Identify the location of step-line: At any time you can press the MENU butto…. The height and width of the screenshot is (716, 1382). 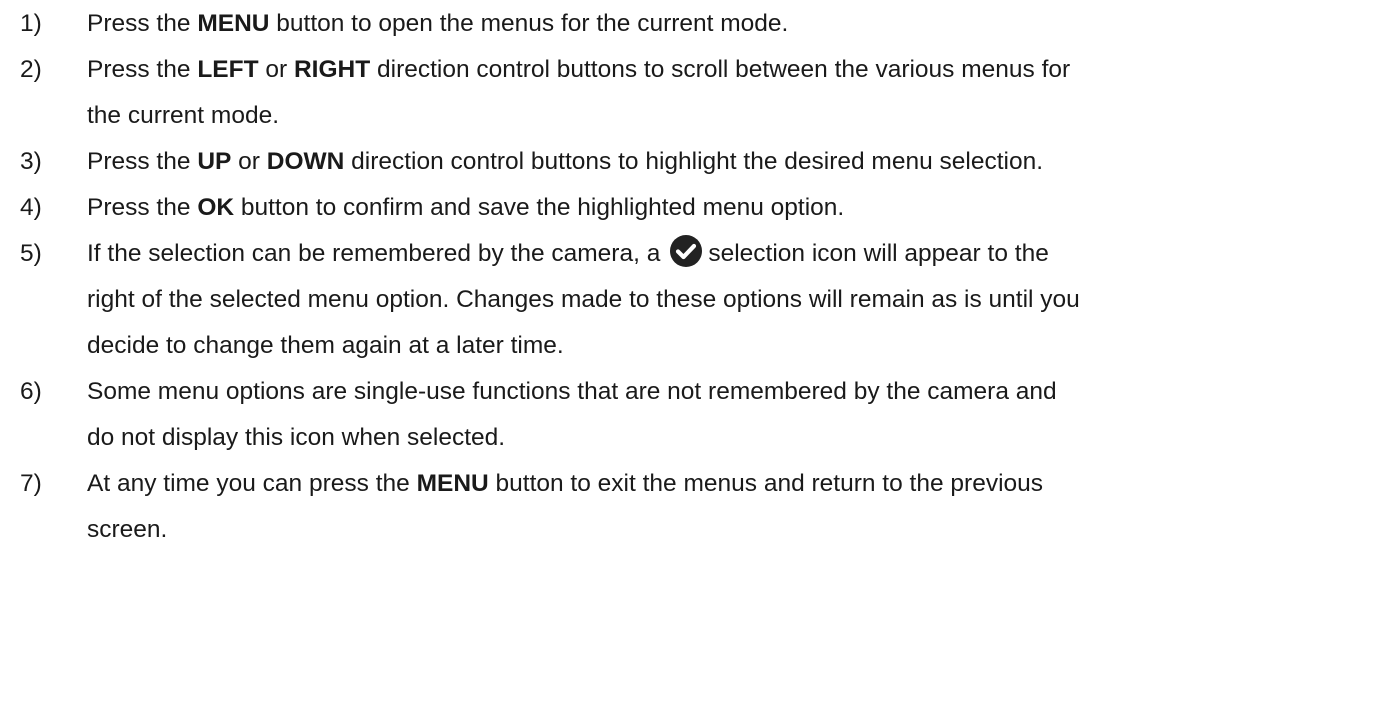
(728, 484).